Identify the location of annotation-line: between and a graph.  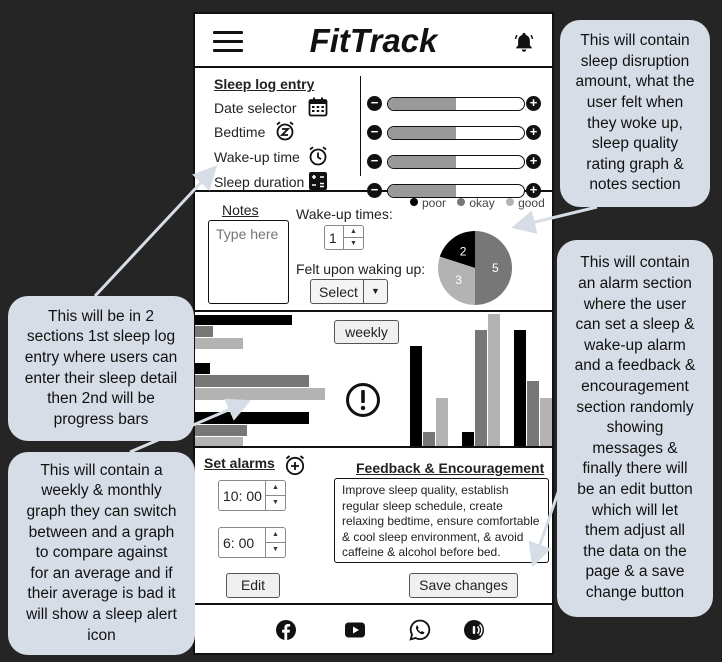
(101, 532).